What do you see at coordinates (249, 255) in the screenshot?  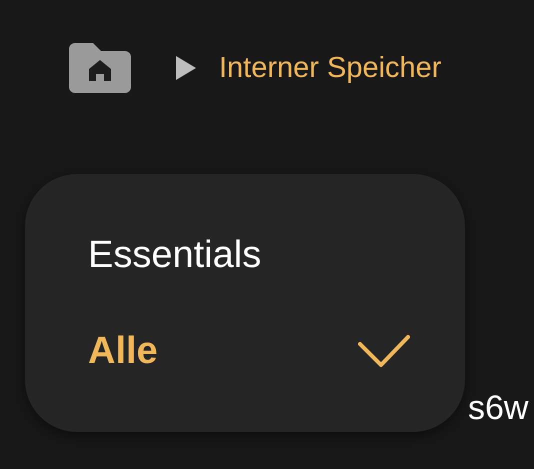 I see `menu-item: Essentials` at bounding box center [249, 255].